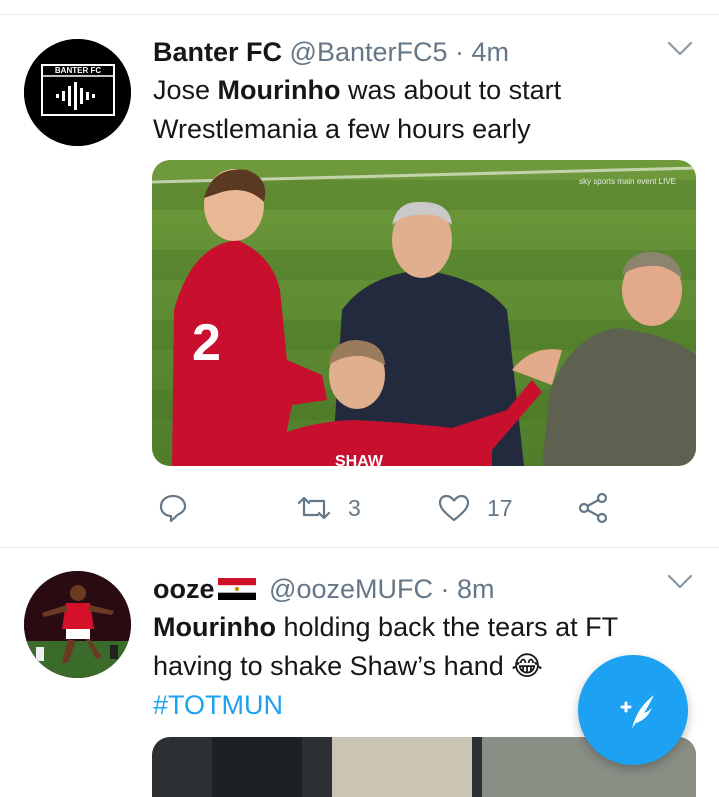  I want to click on banter-fc-logo: BANTER FC, so click(77, 92).